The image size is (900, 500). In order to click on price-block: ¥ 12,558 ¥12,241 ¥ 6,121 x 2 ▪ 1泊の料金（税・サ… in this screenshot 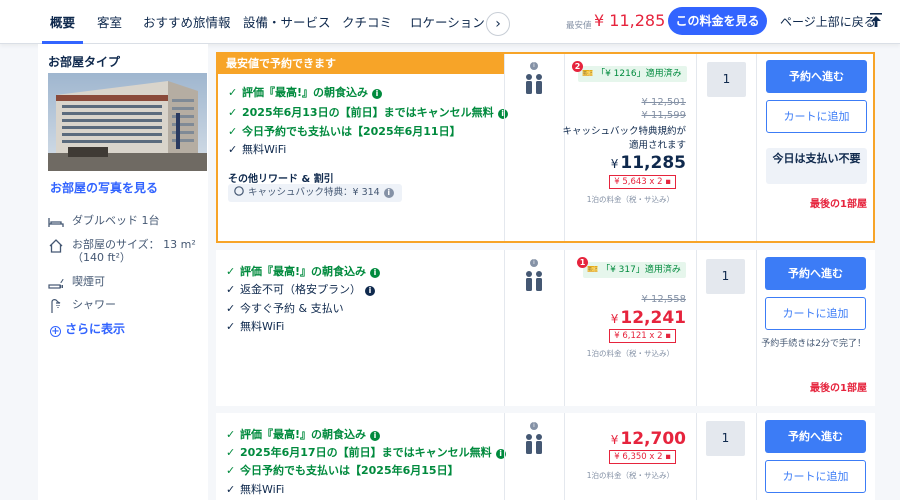, I will do `click(622, 325)`.